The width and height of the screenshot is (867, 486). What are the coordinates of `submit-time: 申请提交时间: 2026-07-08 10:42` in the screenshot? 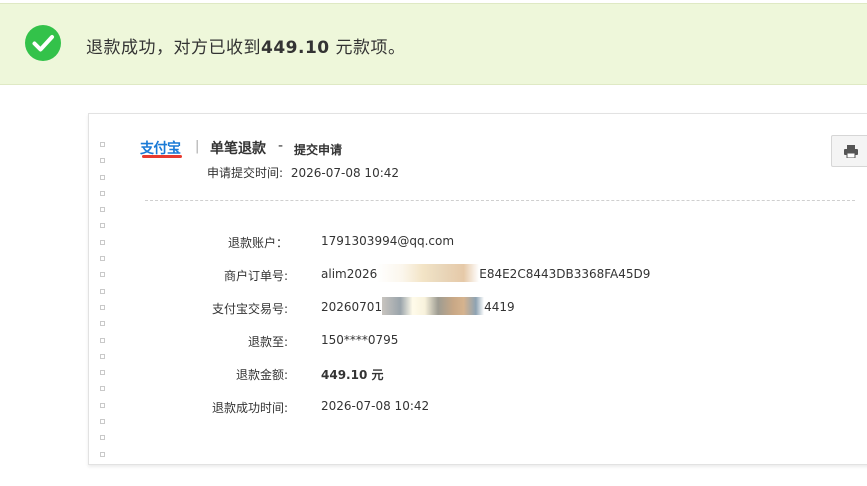 It's located at (303, 172).